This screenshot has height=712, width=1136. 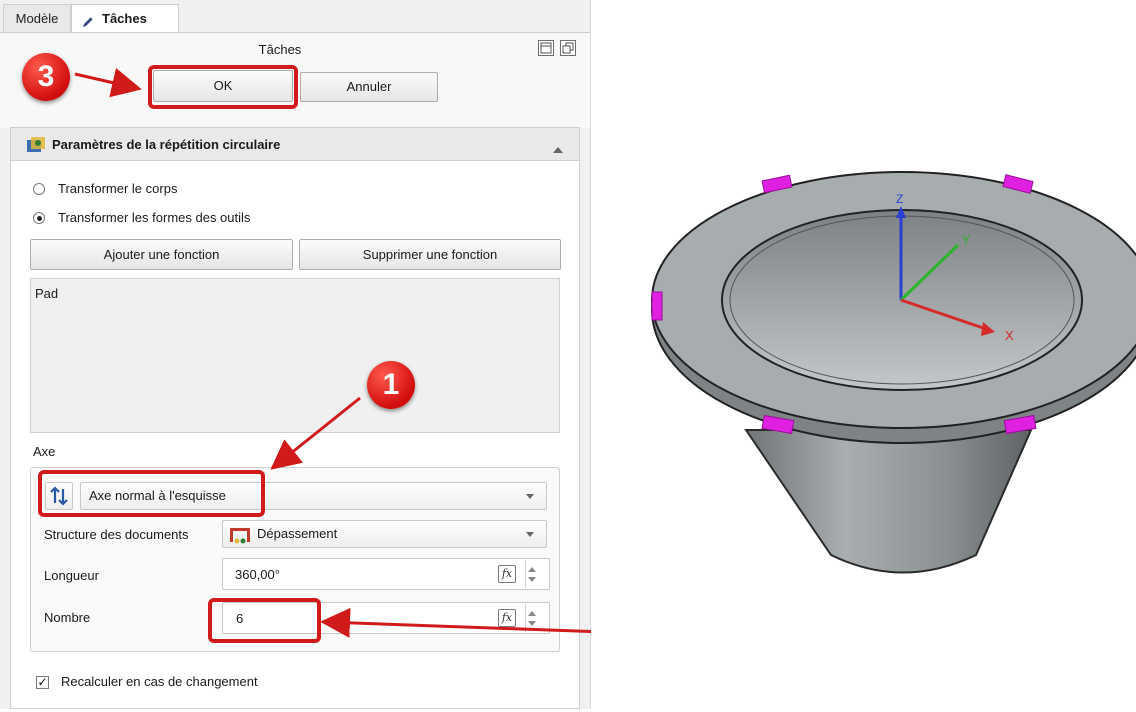 What do you see at coordinates (900, 199) in the screenshot?
I see `axis-z-label: Z` at bounding box center [900, 199].